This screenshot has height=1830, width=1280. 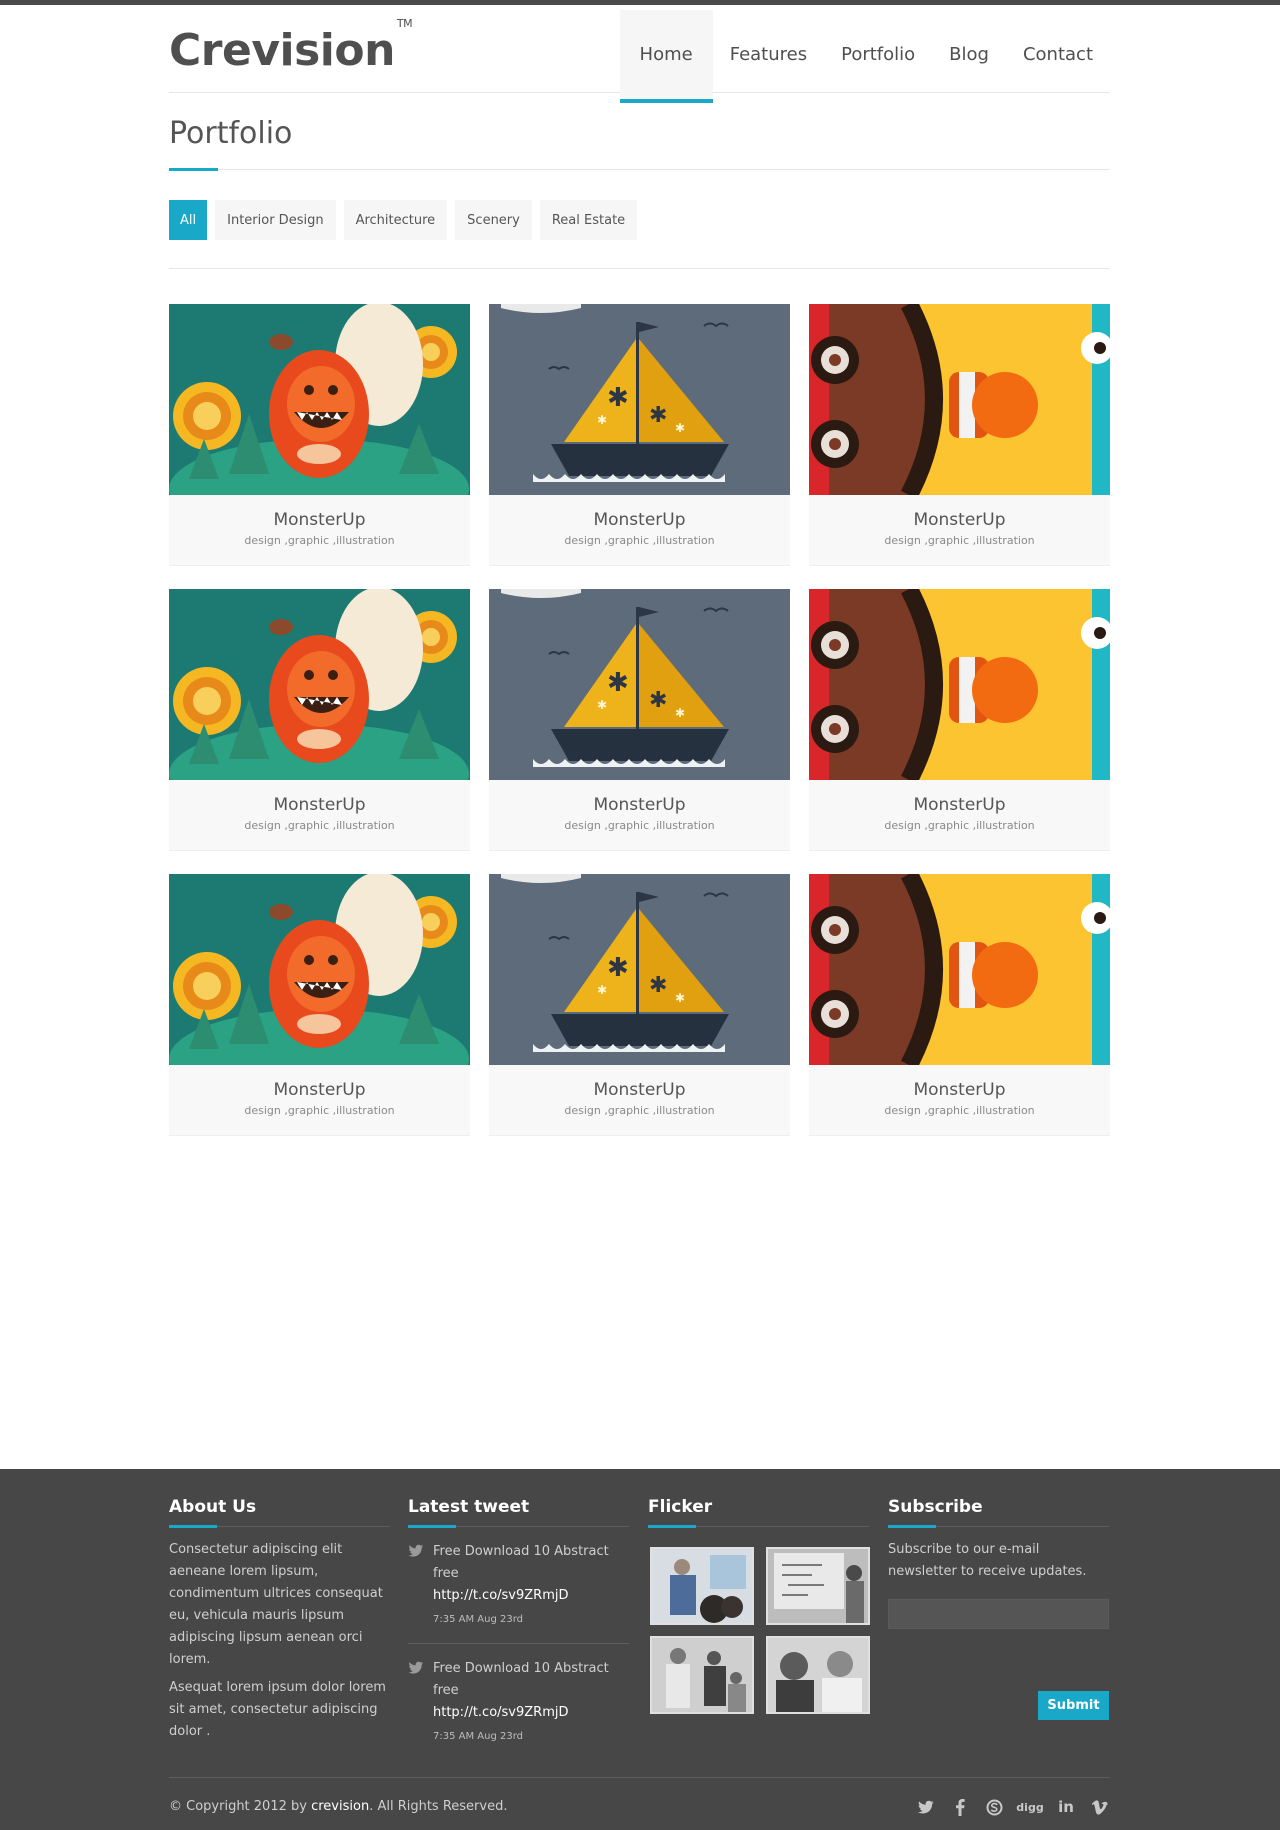 I want to click on main-nav: Home Features Portfolio Blog Contact, so click(x=864, y=56).